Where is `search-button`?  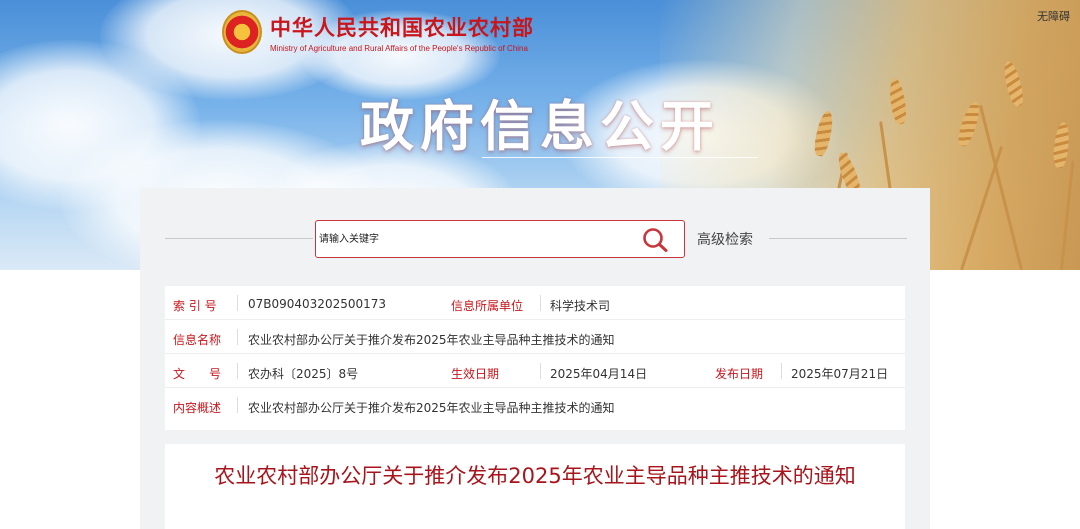
search-button is located at coordinates (656, 240).